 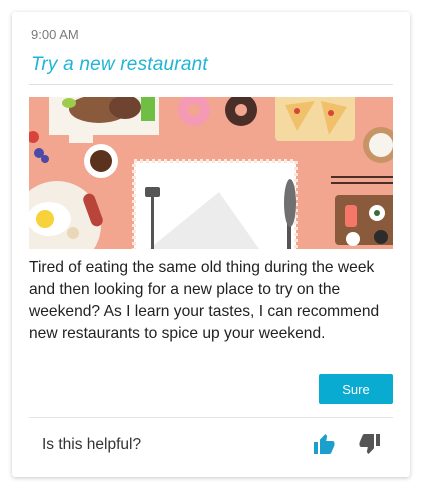 What do you see at coordinates (370, 444) in the screenshot?
I see `thumbs-down-icon` at bounding box center [370, 444].